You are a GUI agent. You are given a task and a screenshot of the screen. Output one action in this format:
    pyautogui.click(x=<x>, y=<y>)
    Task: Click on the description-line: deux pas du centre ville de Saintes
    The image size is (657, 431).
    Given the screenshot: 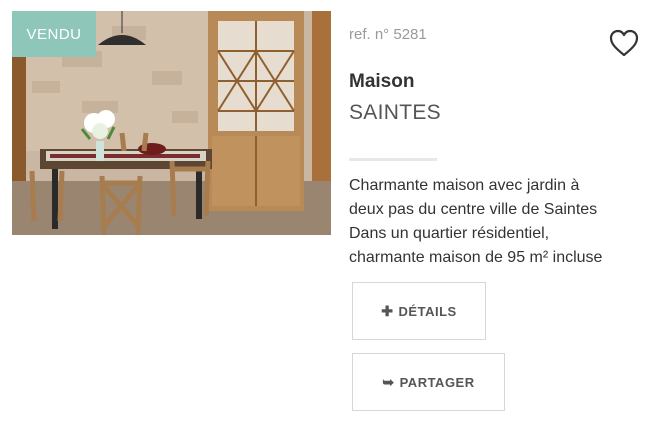 What is the action you would take?
    pyautogui.click(x=473, y=209)
    